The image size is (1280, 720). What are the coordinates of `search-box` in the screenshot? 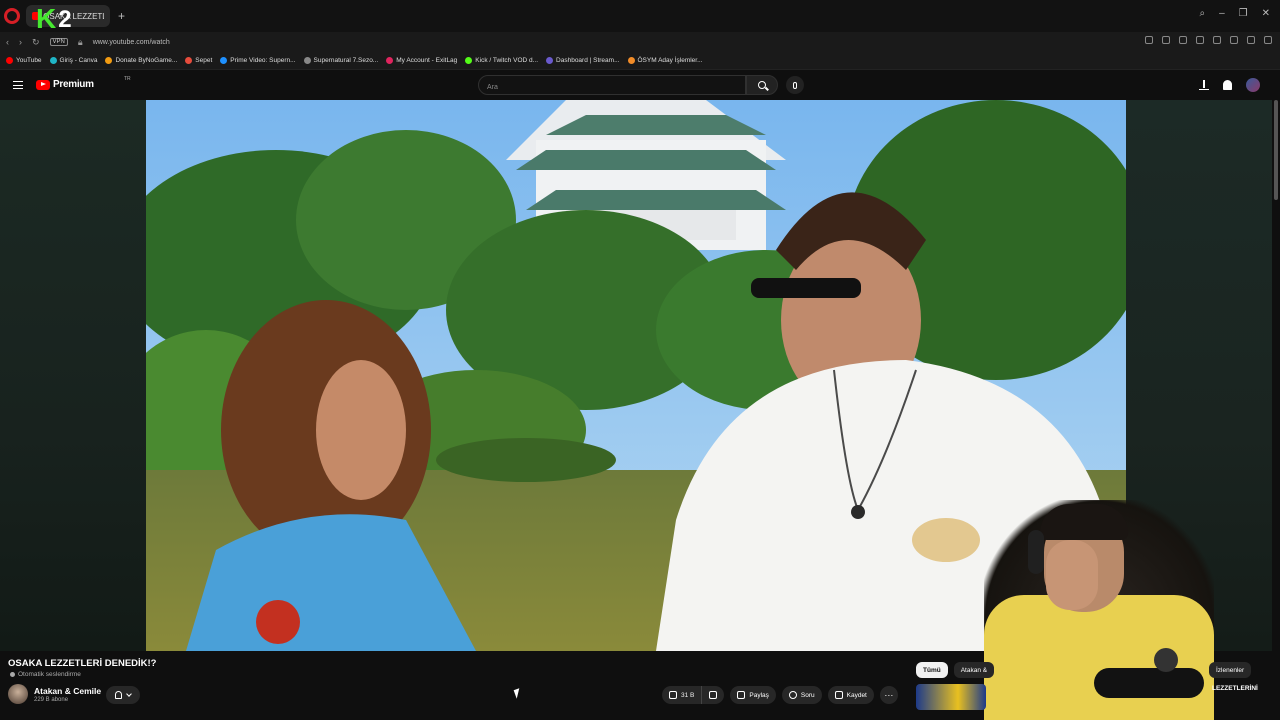 It's located at (612, 86).